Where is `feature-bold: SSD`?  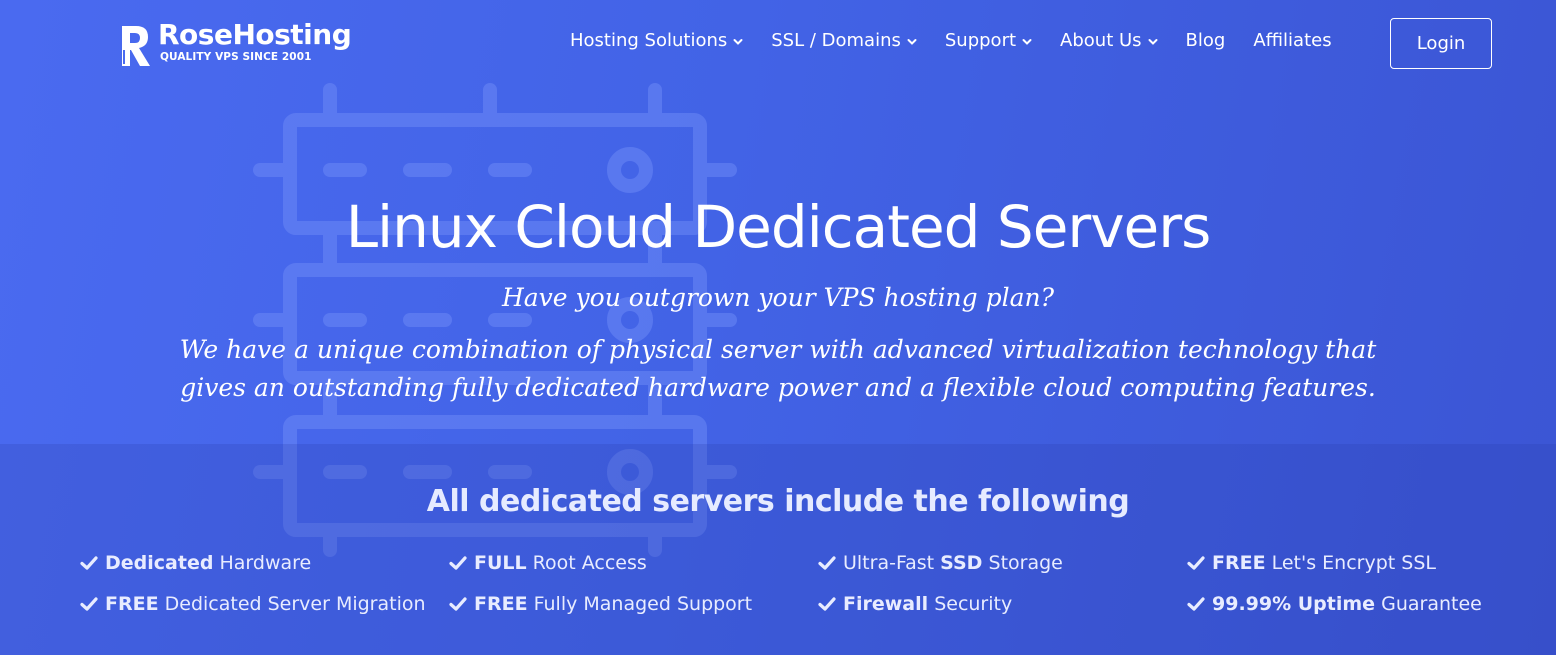
feature-bold: SSD is located at coordinates (961, 563).